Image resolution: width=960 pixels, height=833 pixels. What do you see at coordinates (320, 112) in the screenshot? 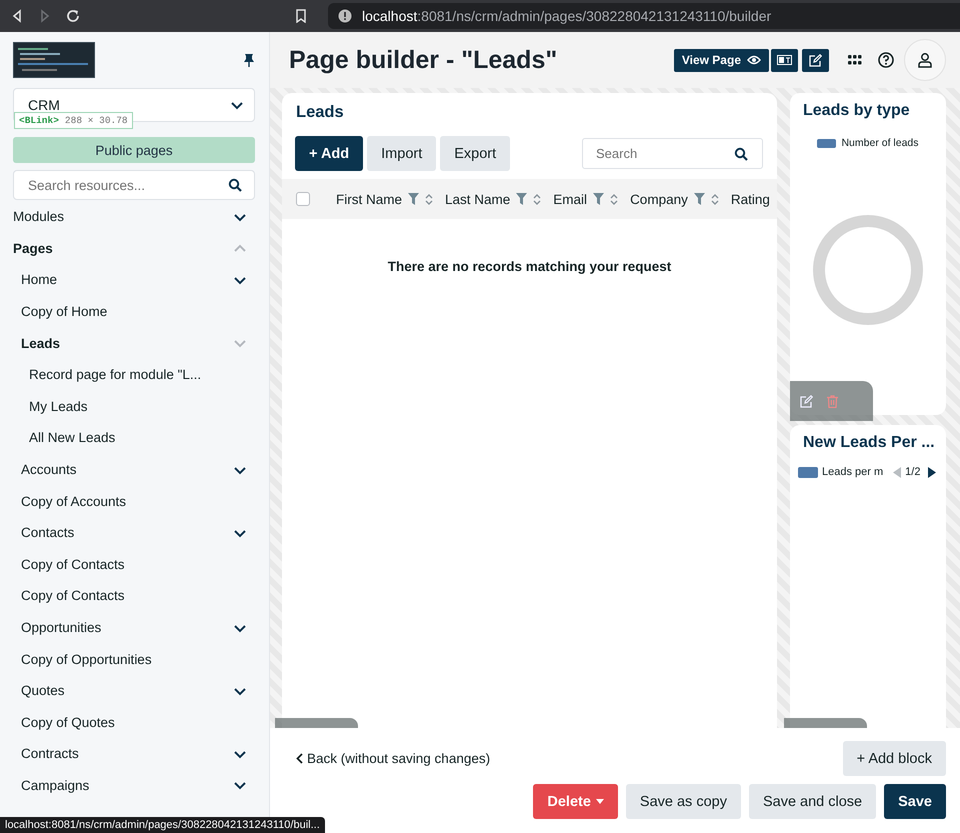
I see `block-title: Leads` at bounding box center [320, 112].